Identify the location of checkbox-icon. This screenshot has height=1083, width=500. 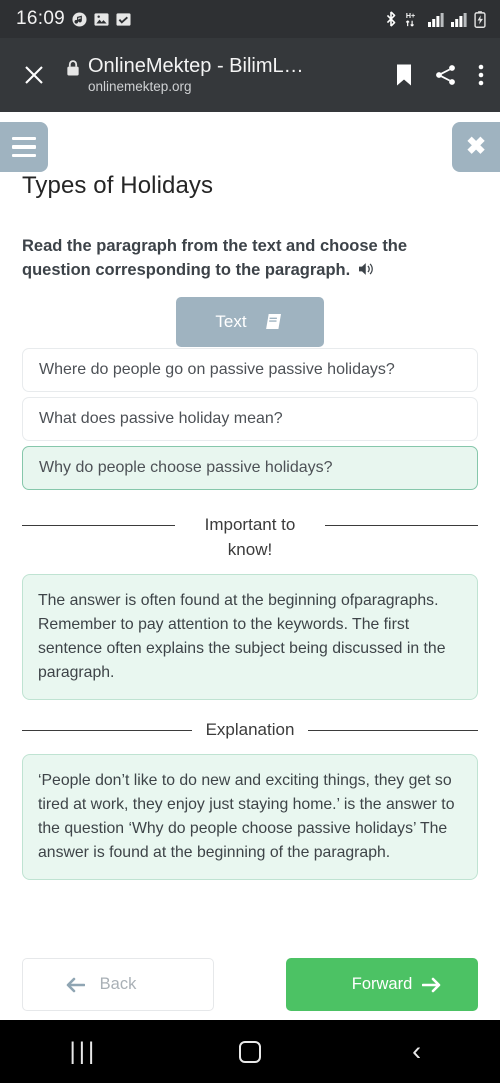
(123, 19).